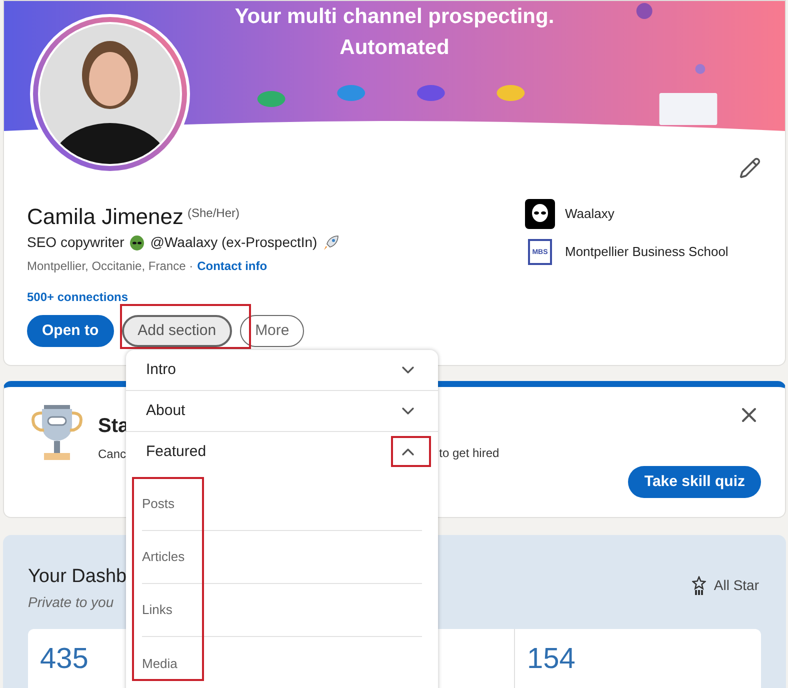 The height and width of the screenshot is (688, 788). I want to click on menu-section-item: Featured, so click(282, 452).